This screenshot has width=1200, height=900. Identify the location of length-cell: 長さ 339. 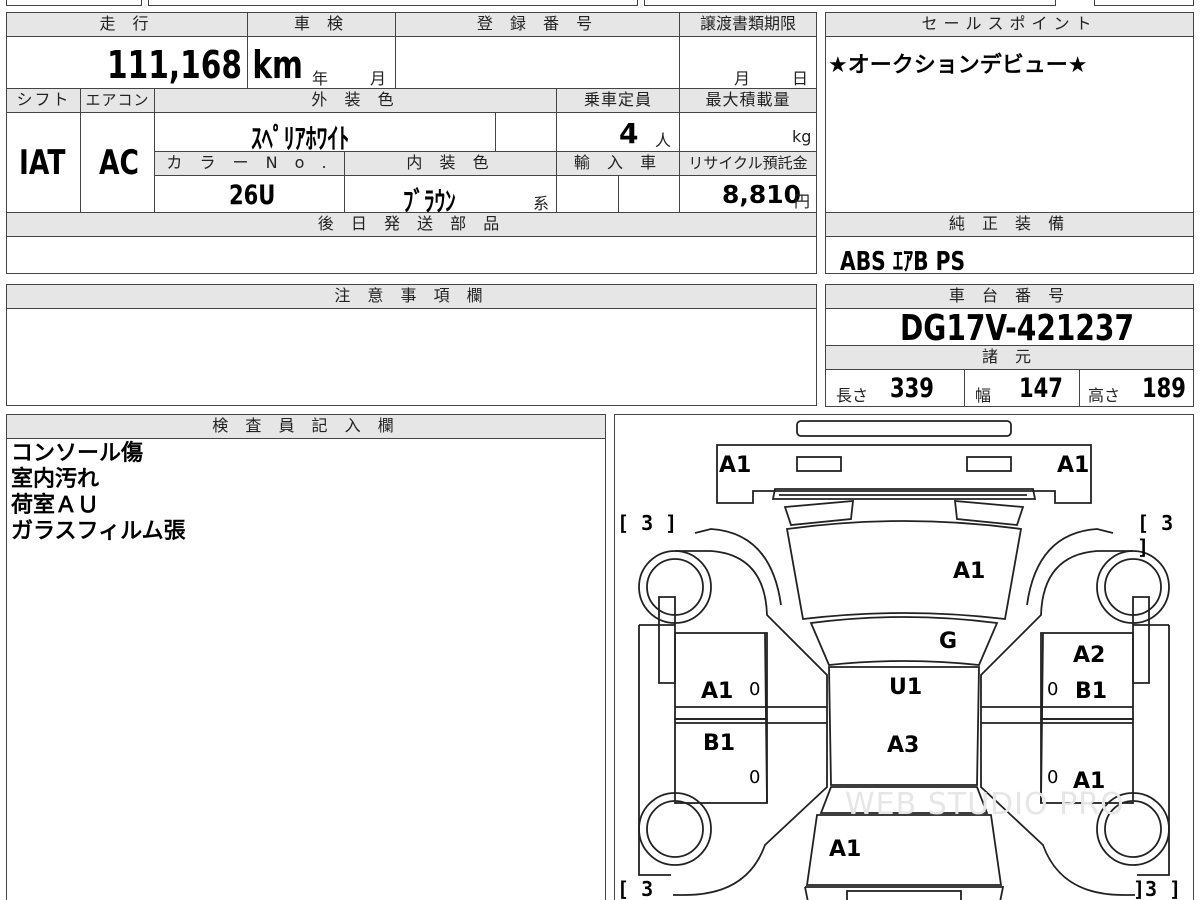
(895, 388).